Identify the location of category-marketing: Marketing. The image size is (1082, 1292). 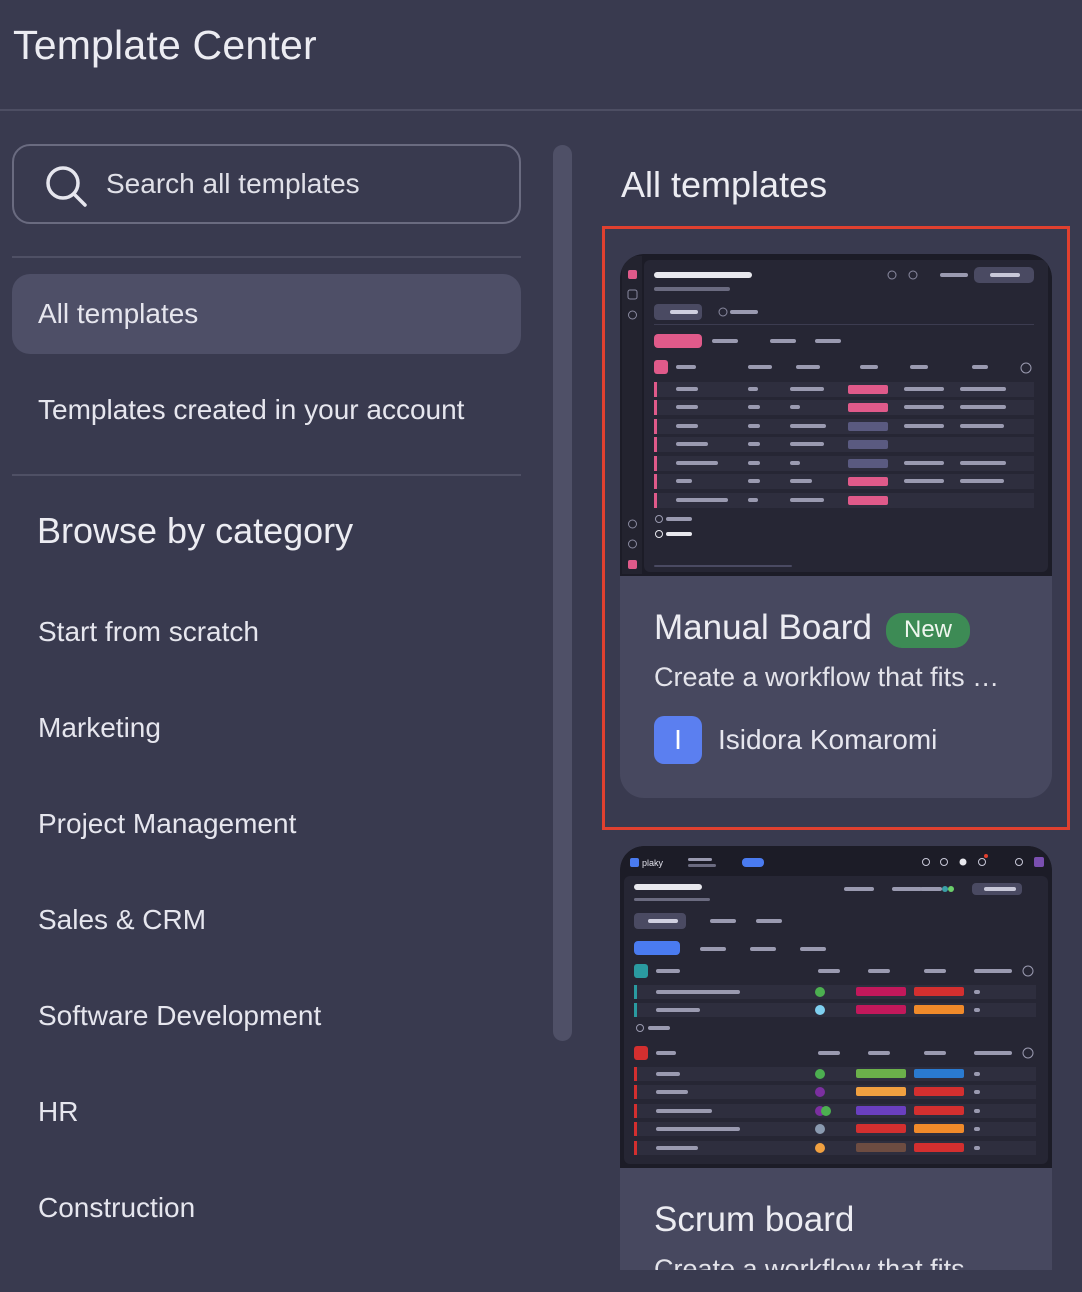
(99, 728).